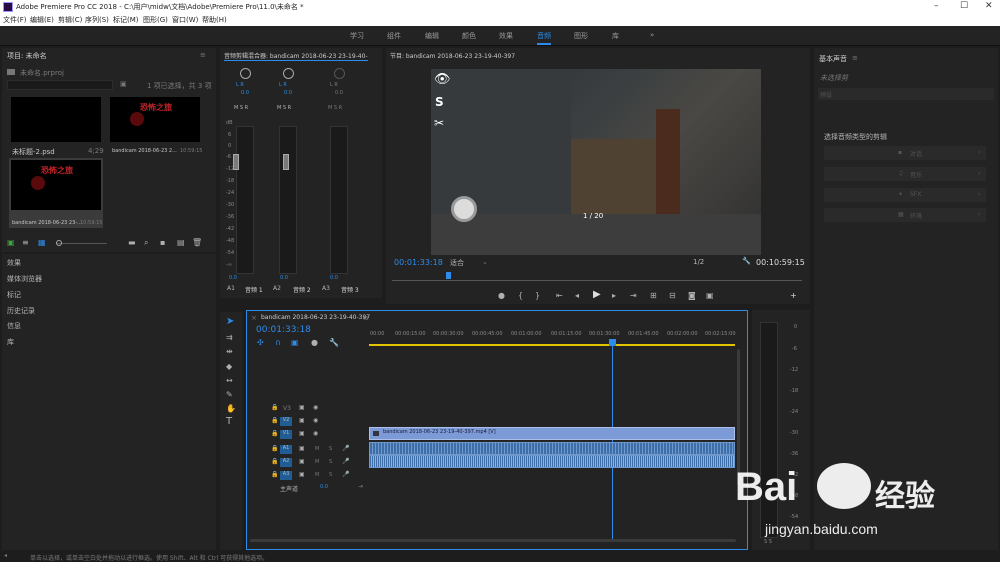 The width and height of the screenshot is (1000, 562). What do you see at coordinates (653, 296) in the screenshot?
I see `lift-icon: ⊞` at bounding box center [653, 296].